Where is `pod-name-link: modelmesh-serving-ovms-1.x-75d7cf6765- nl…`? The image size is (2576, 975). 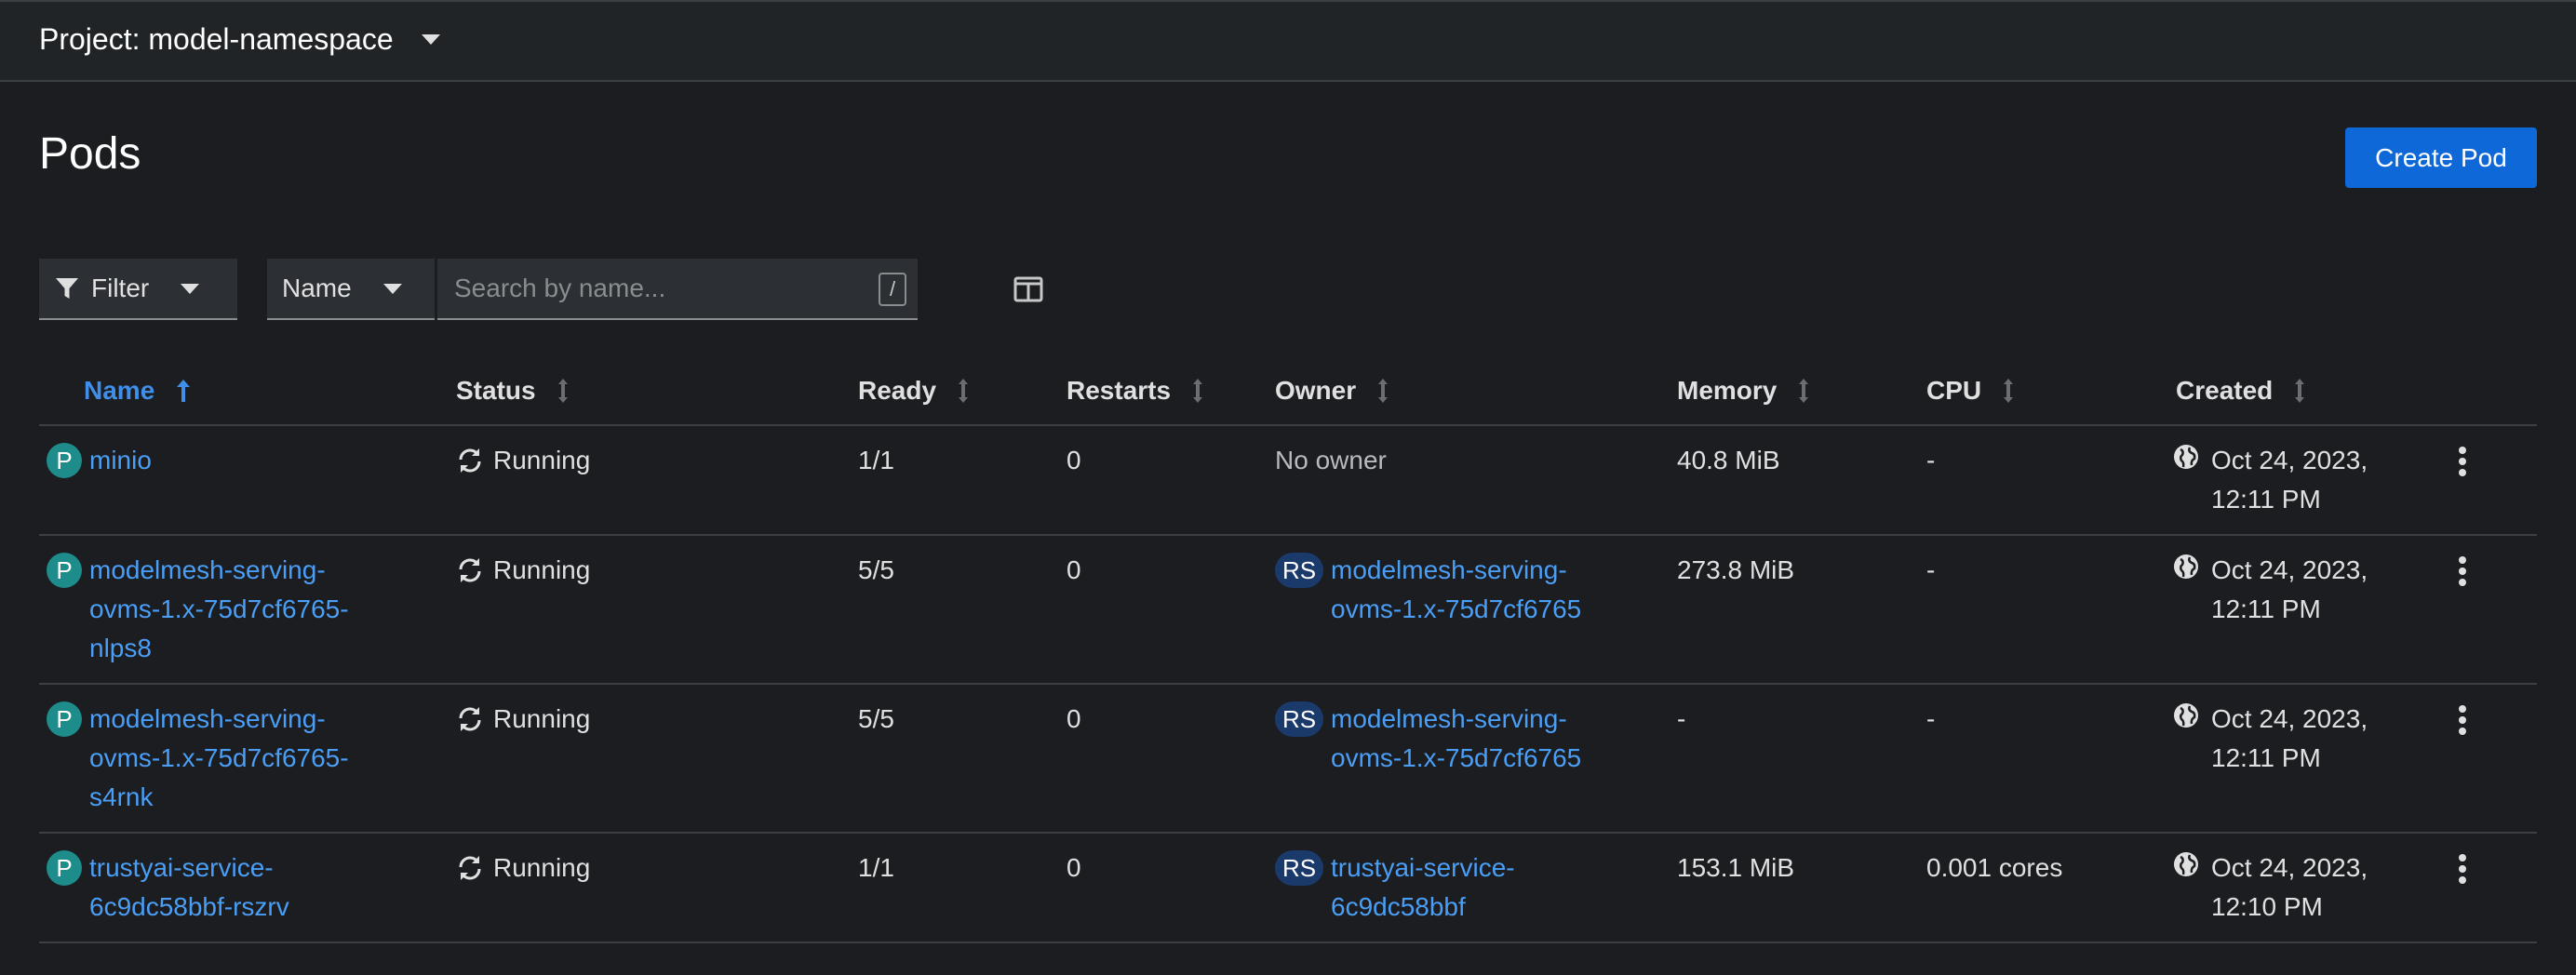 pod-name-link: modelmesh-serving-ovms-1.x-75d7cf6765- nl… is located at coordinates (219, 609).